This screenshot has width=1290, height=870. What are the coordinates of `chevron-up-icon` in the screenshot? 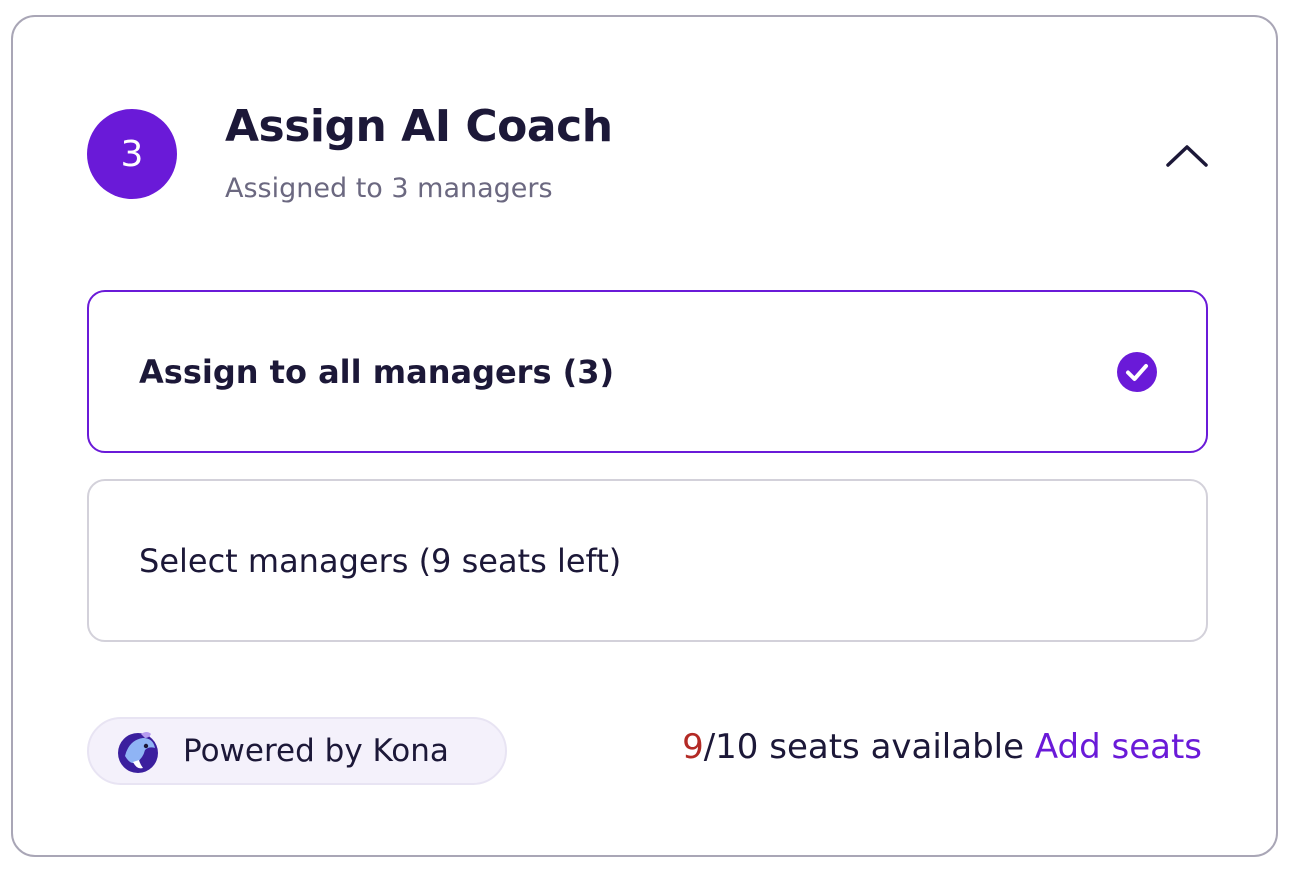 It's located at (1187, 156).